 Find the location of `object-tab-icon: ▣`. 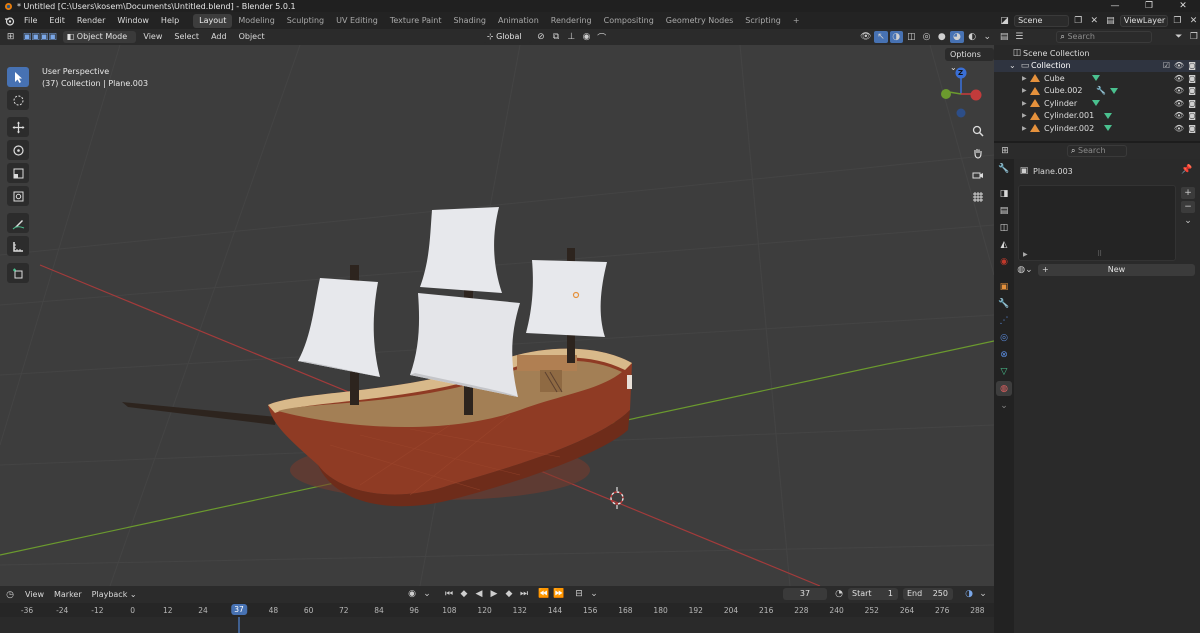

object-tab-icon: ▣ is located at coordinates (1004, 286).